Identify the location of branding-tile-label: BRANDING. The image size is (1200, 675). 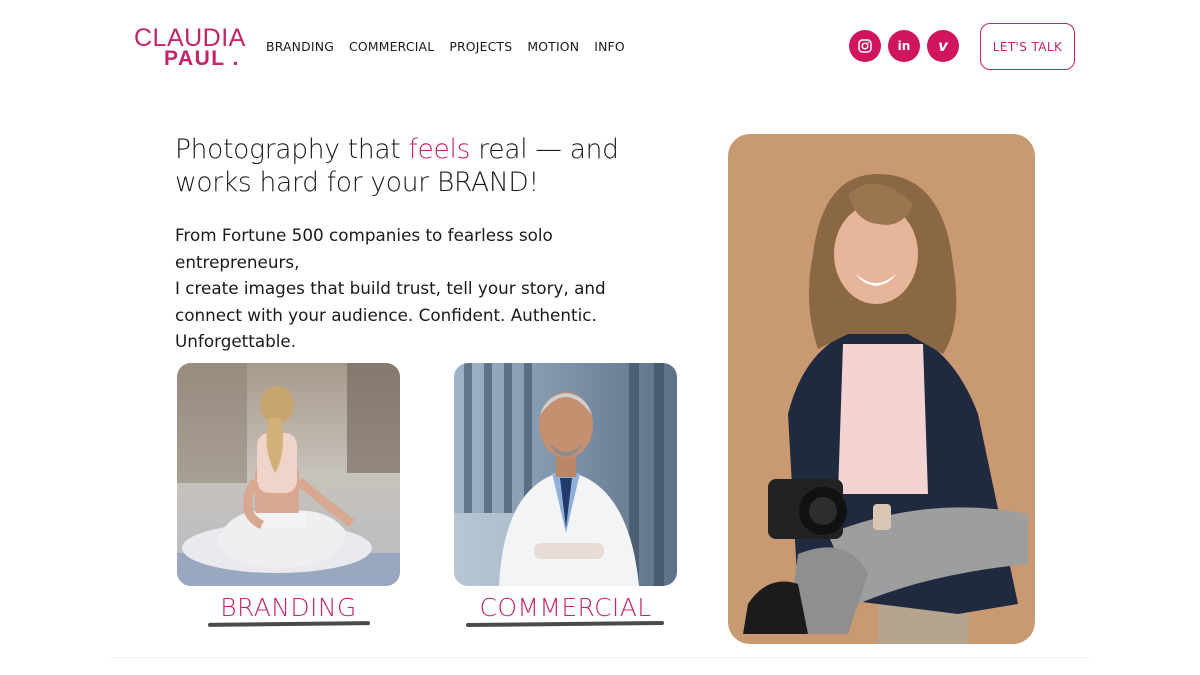
(288, 607).